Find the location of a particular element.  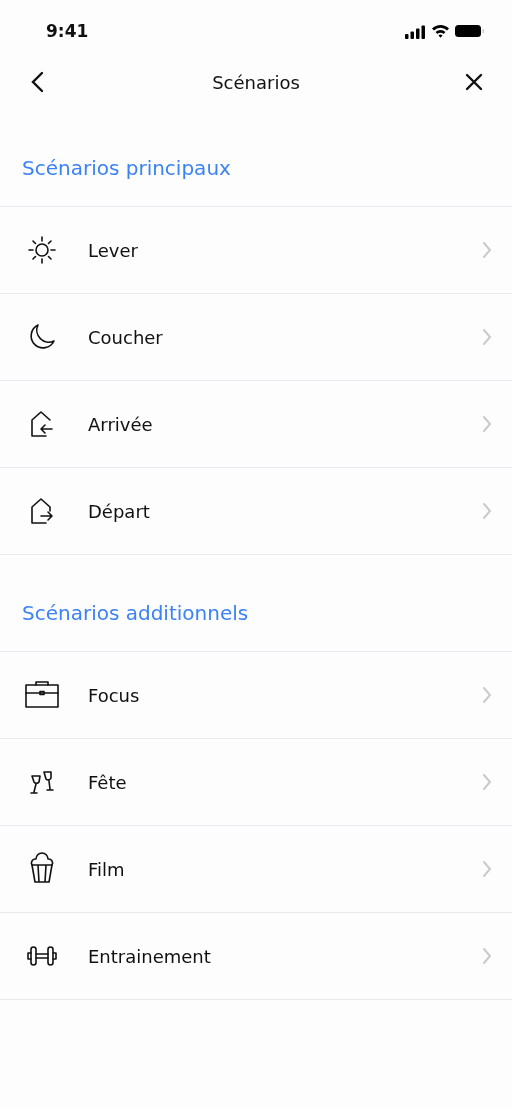

scenario-row: Coucher is located at coordinates (256, 337).